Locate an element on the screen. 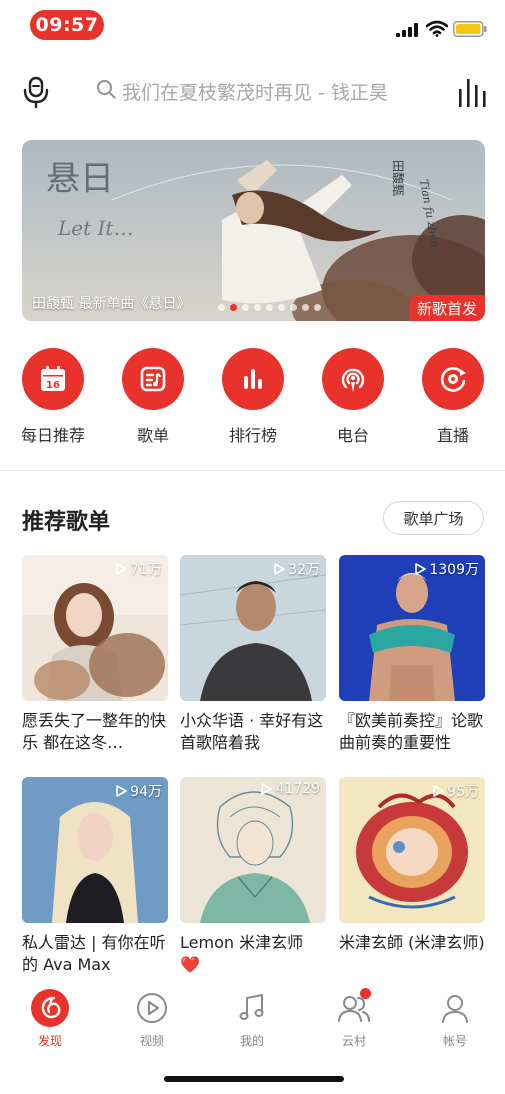  cellular-signal-icon is located at coordinates (407, 30).